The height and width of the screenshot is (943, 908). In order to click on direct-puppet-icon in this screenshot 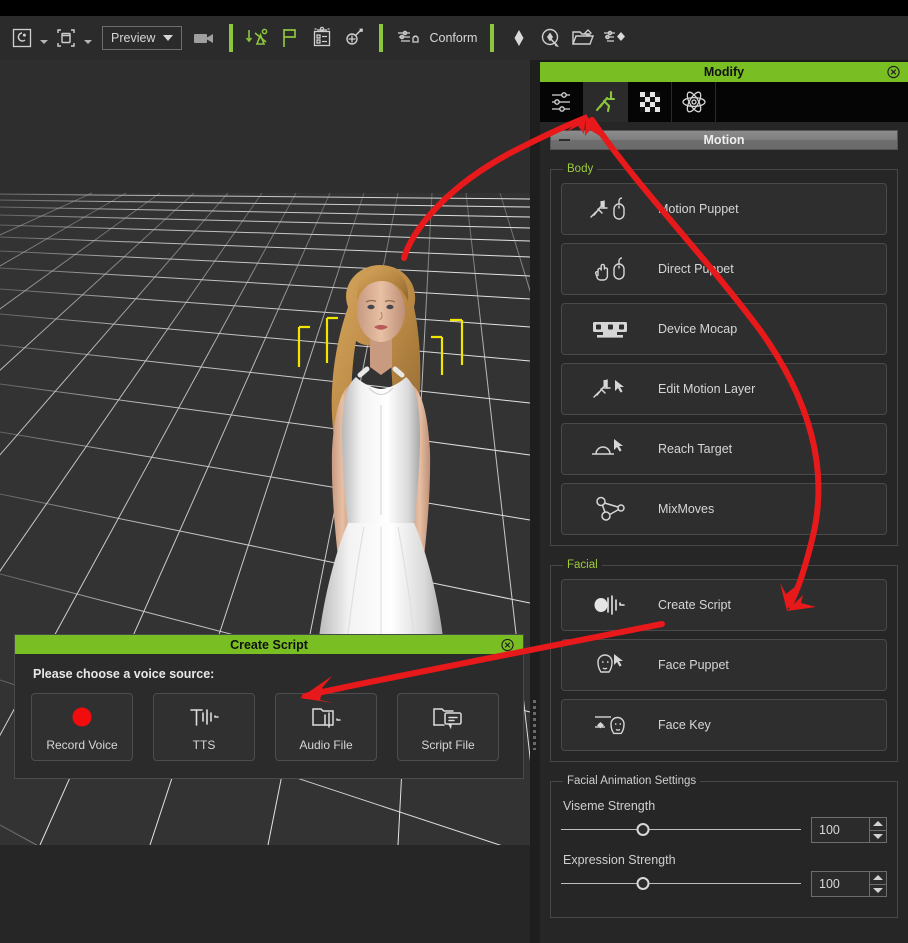, I will do `click(610, 269)`.